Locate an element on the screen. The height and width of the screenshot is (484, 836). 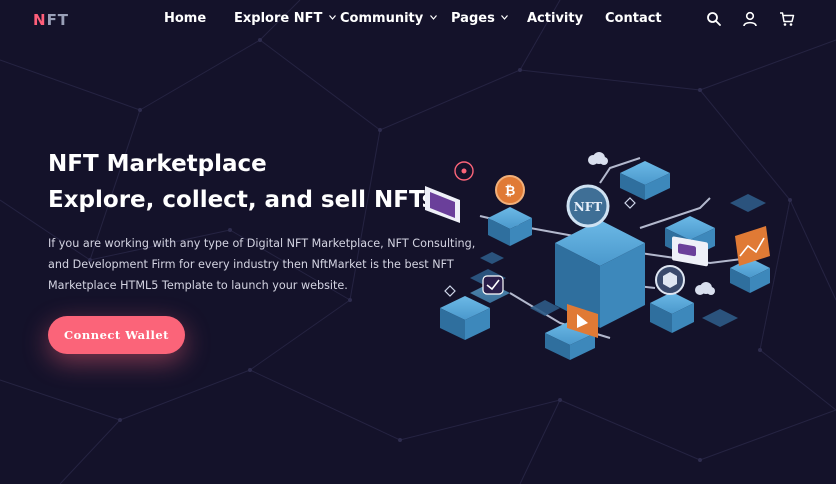
image-card is located at coordinates (442, 204).